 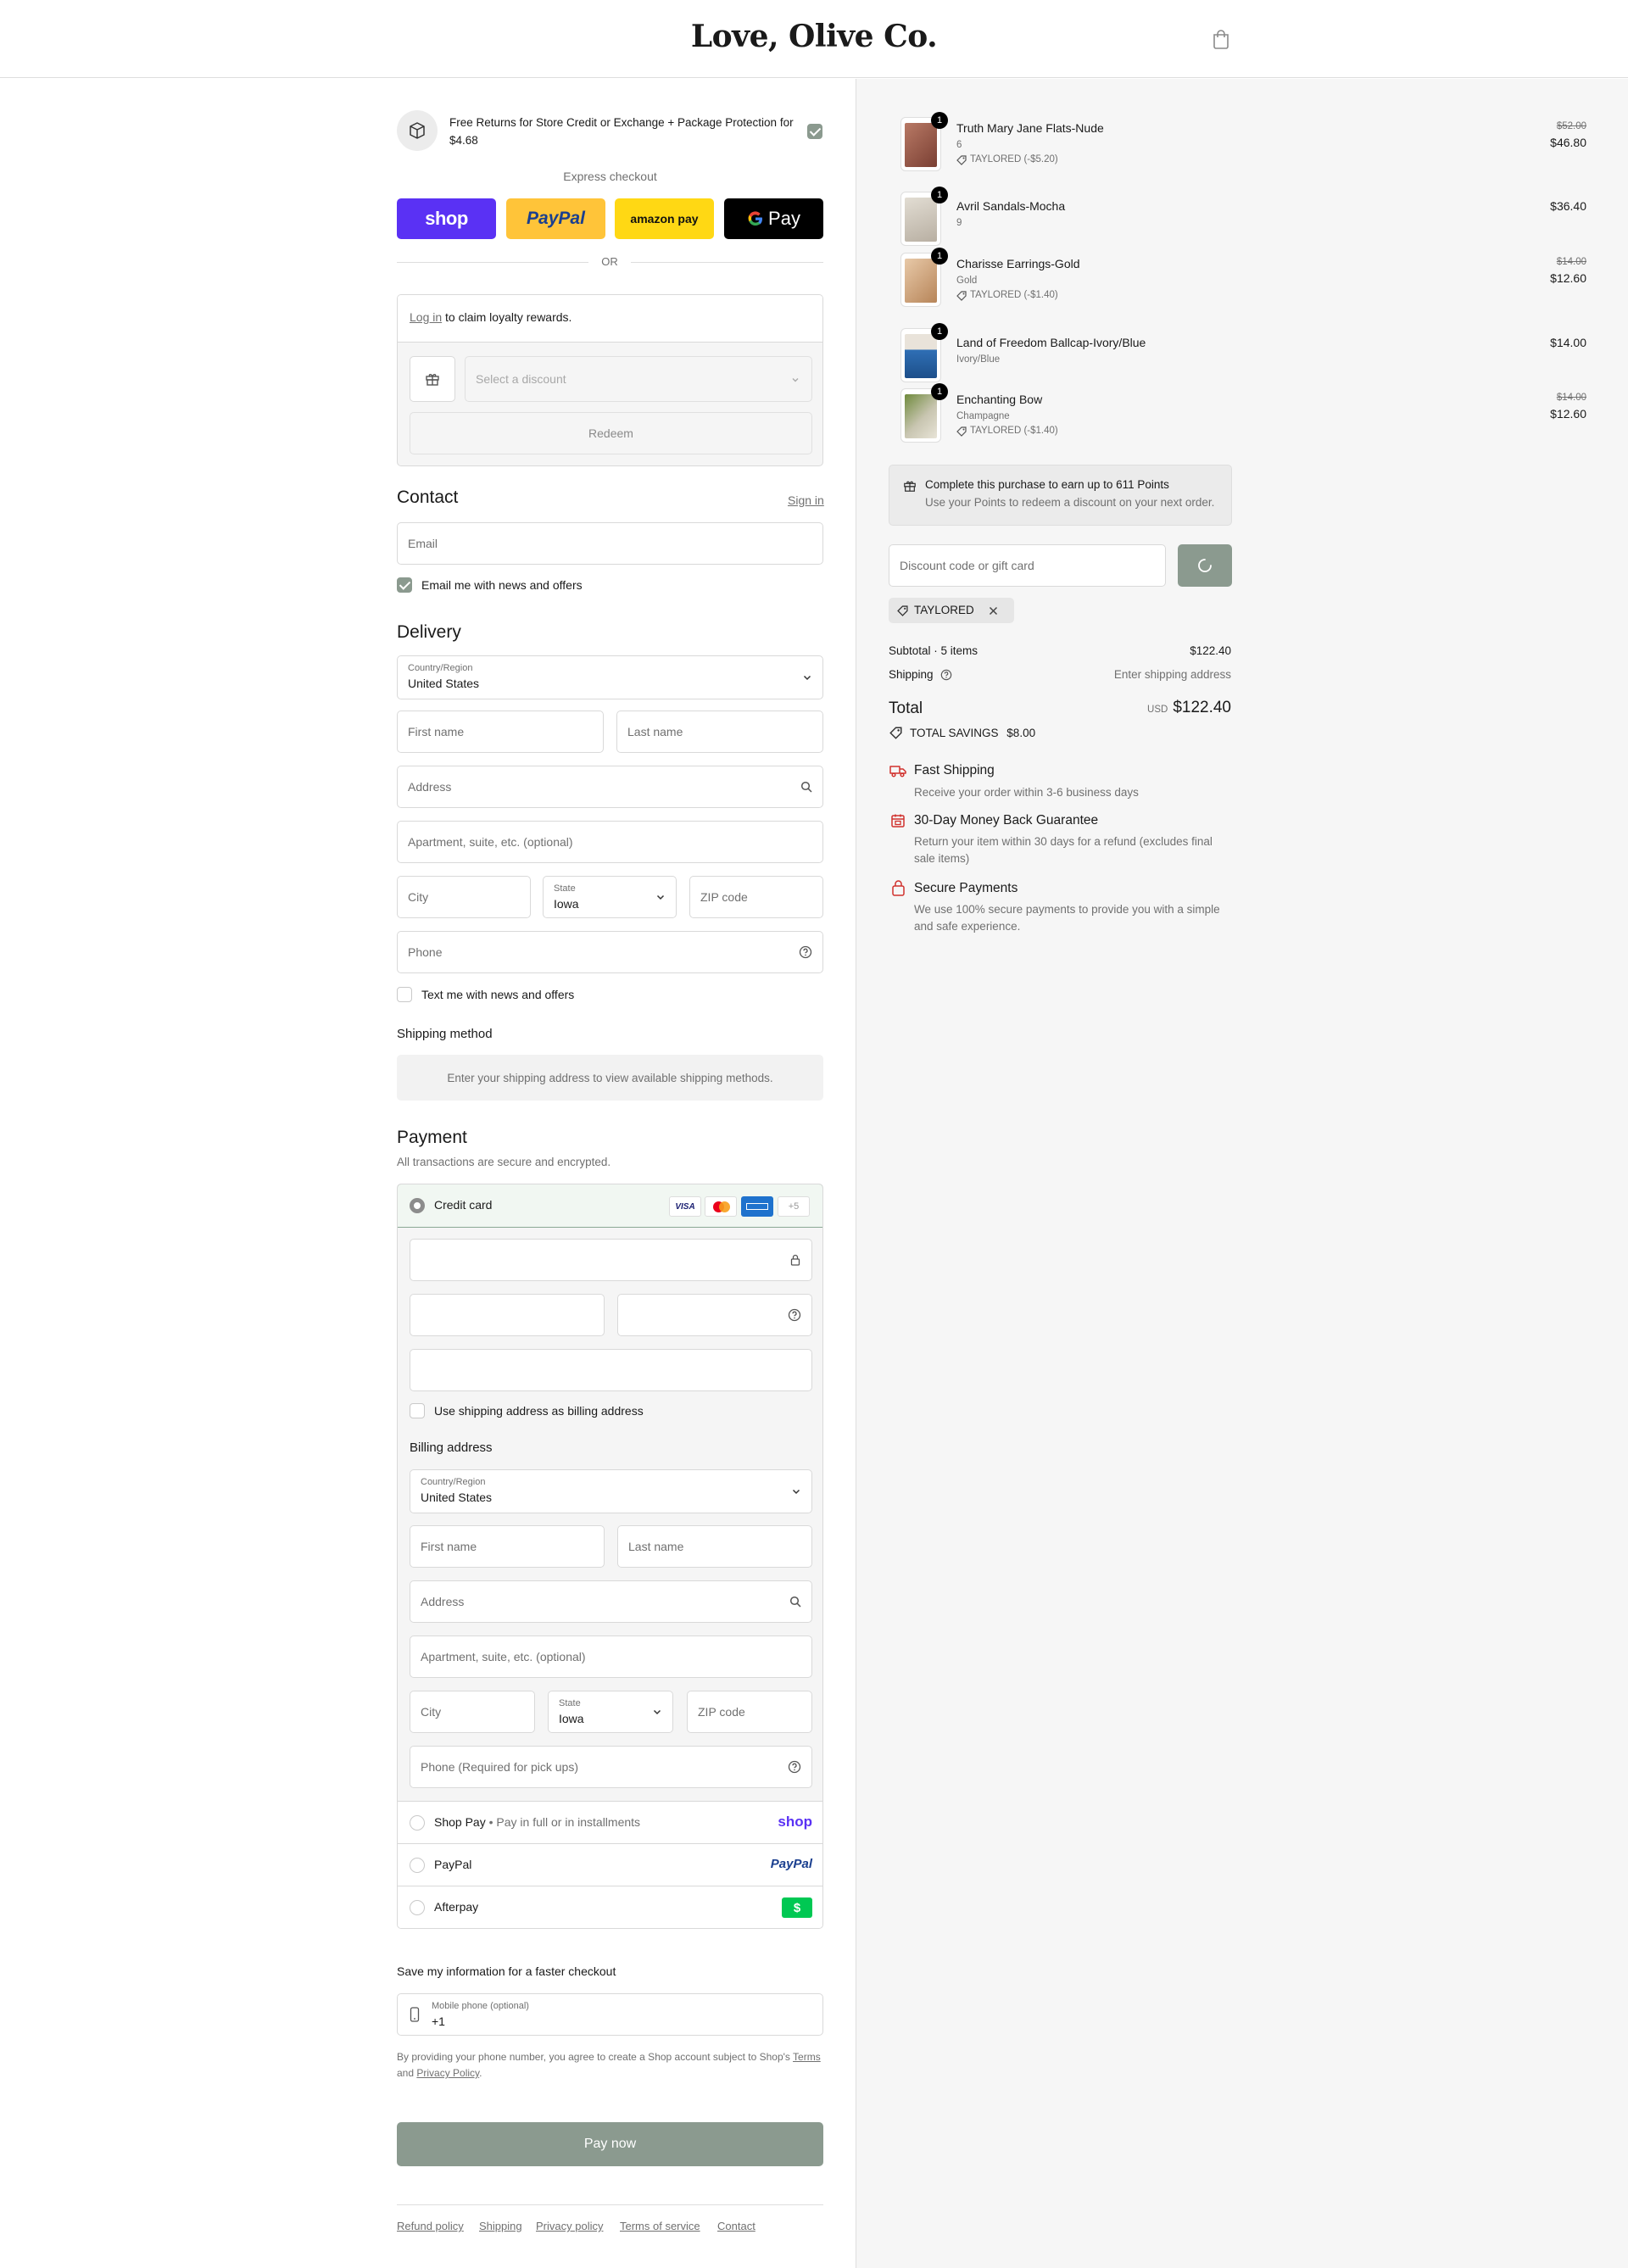 What do you see at coordinates (417, 1865) in the screenshot?
I see `paypal-radio` at bounding box center [417, 1865].